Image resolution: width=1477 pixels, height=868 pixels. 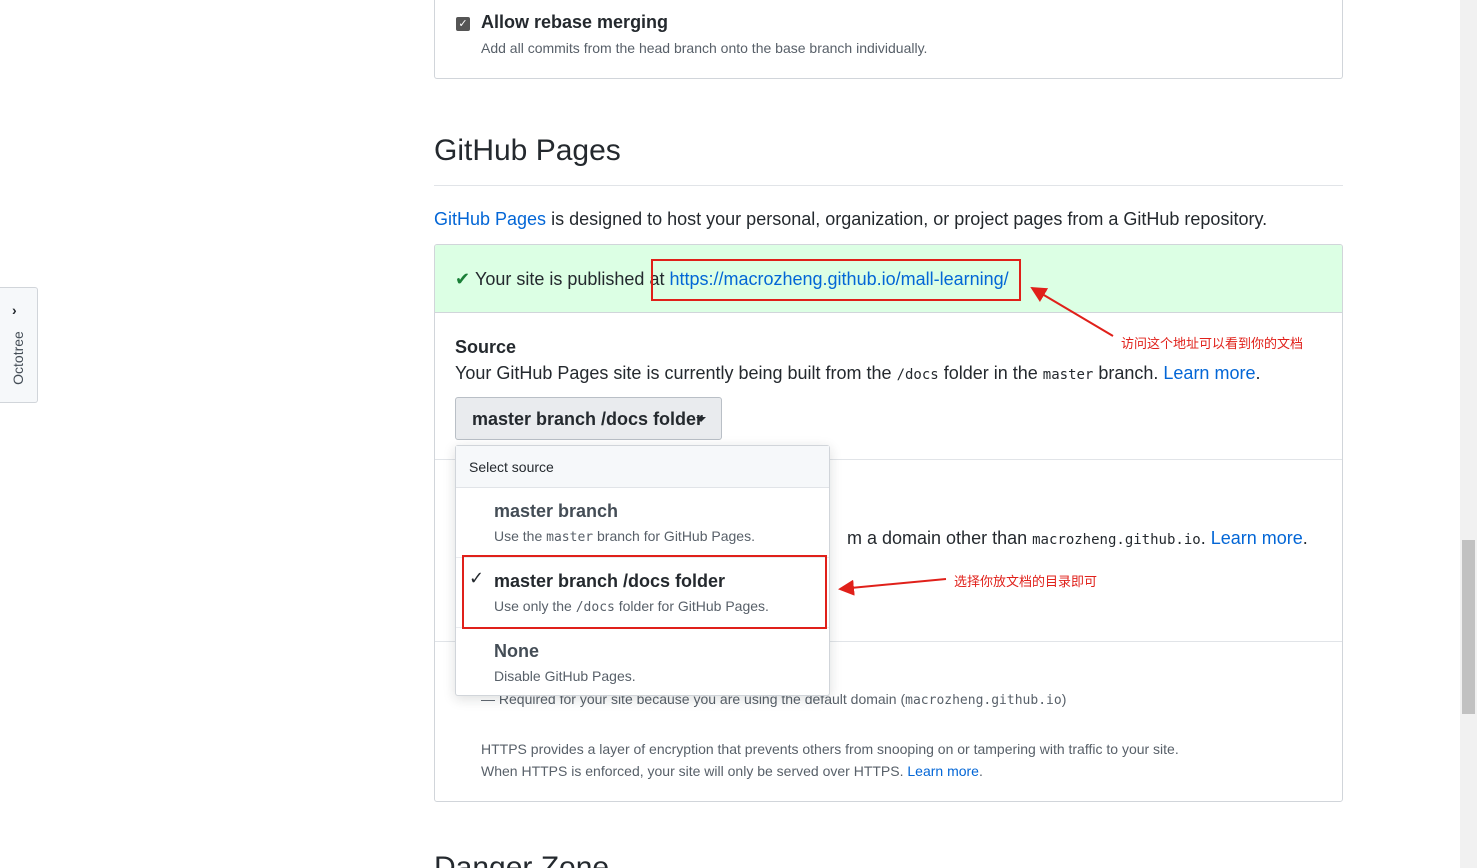 What do you see at coordinates (575, 22) in the screenshot?
I see `rebase-label: Allow rebase merging` at bounding box center [575, 22].